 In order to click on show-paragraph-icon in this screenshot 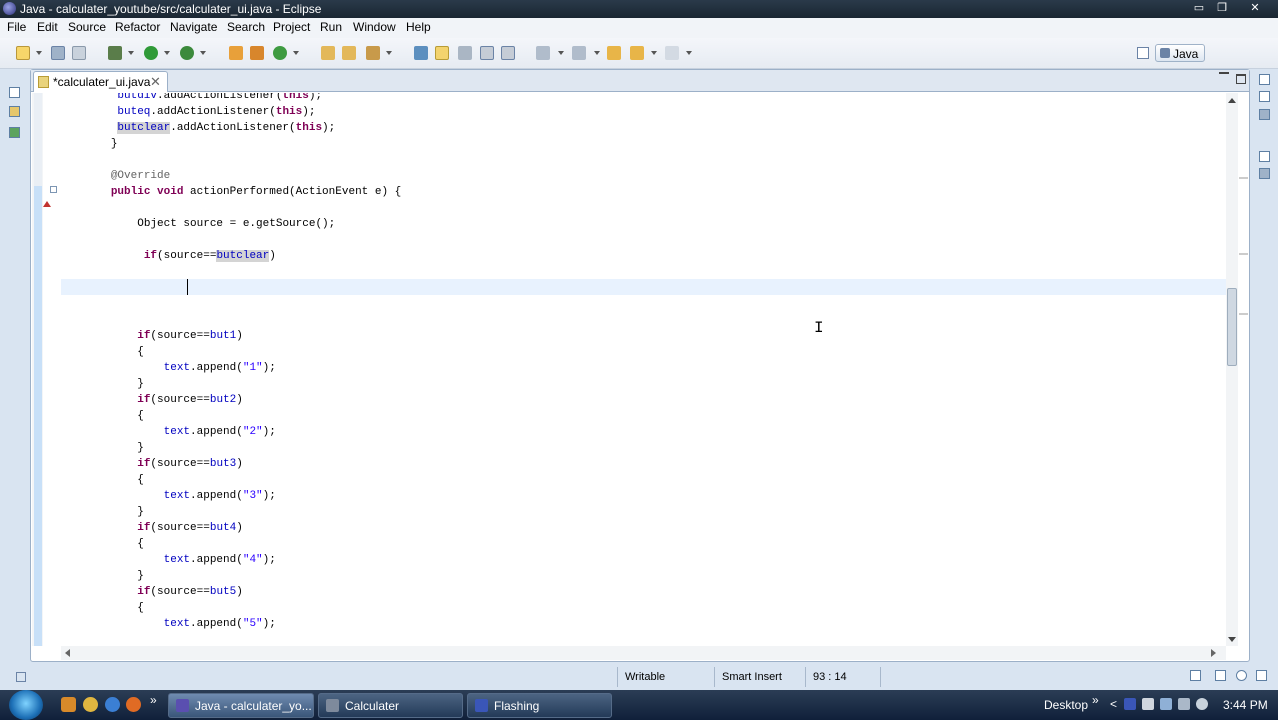, I will do `click(508, 53)`.